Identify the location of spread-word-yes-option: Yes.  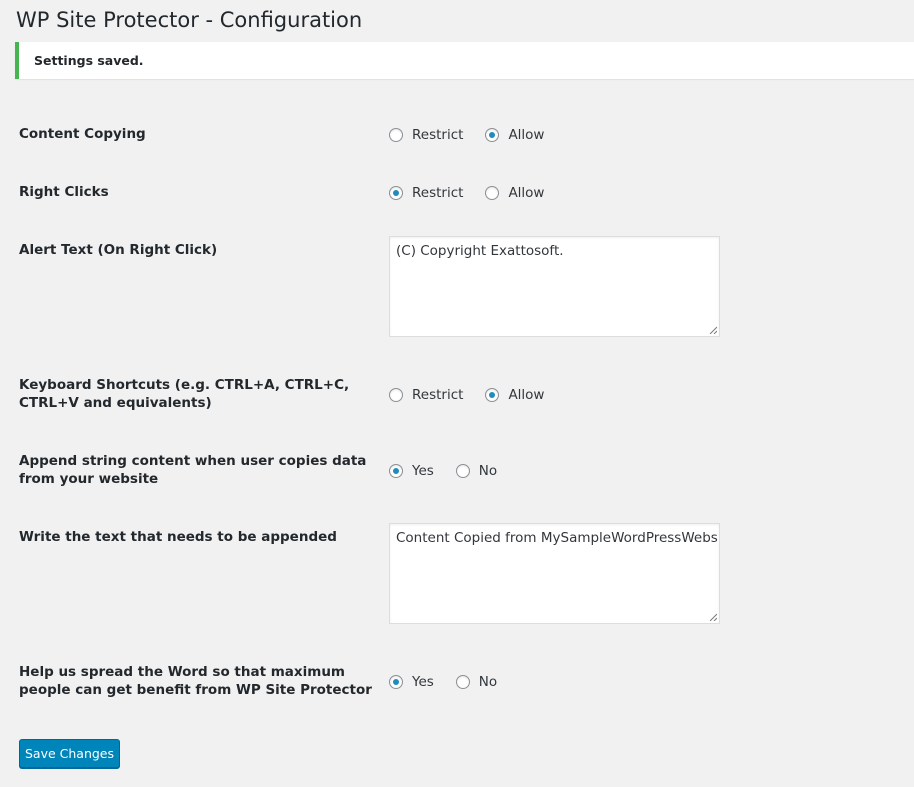
(411, 682).